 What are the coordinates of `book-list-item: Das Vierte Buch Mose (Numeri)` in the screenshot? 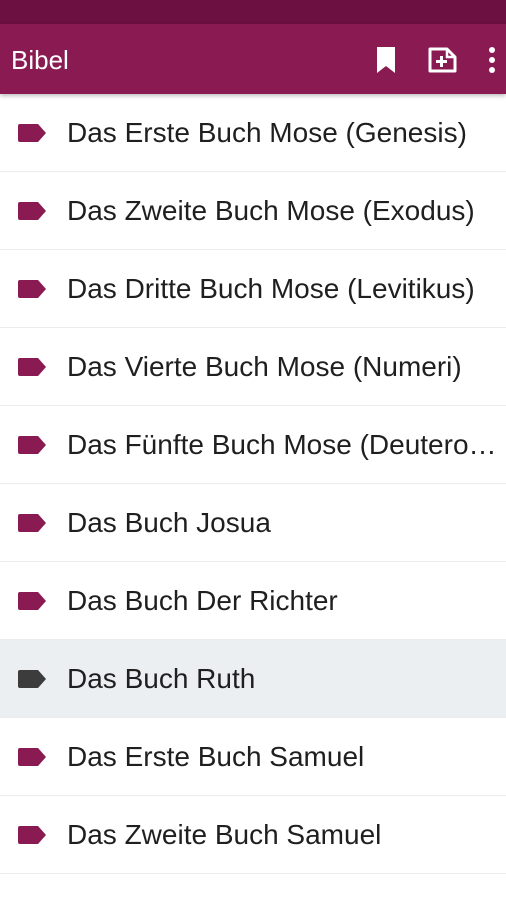 It's located at (253, 367).